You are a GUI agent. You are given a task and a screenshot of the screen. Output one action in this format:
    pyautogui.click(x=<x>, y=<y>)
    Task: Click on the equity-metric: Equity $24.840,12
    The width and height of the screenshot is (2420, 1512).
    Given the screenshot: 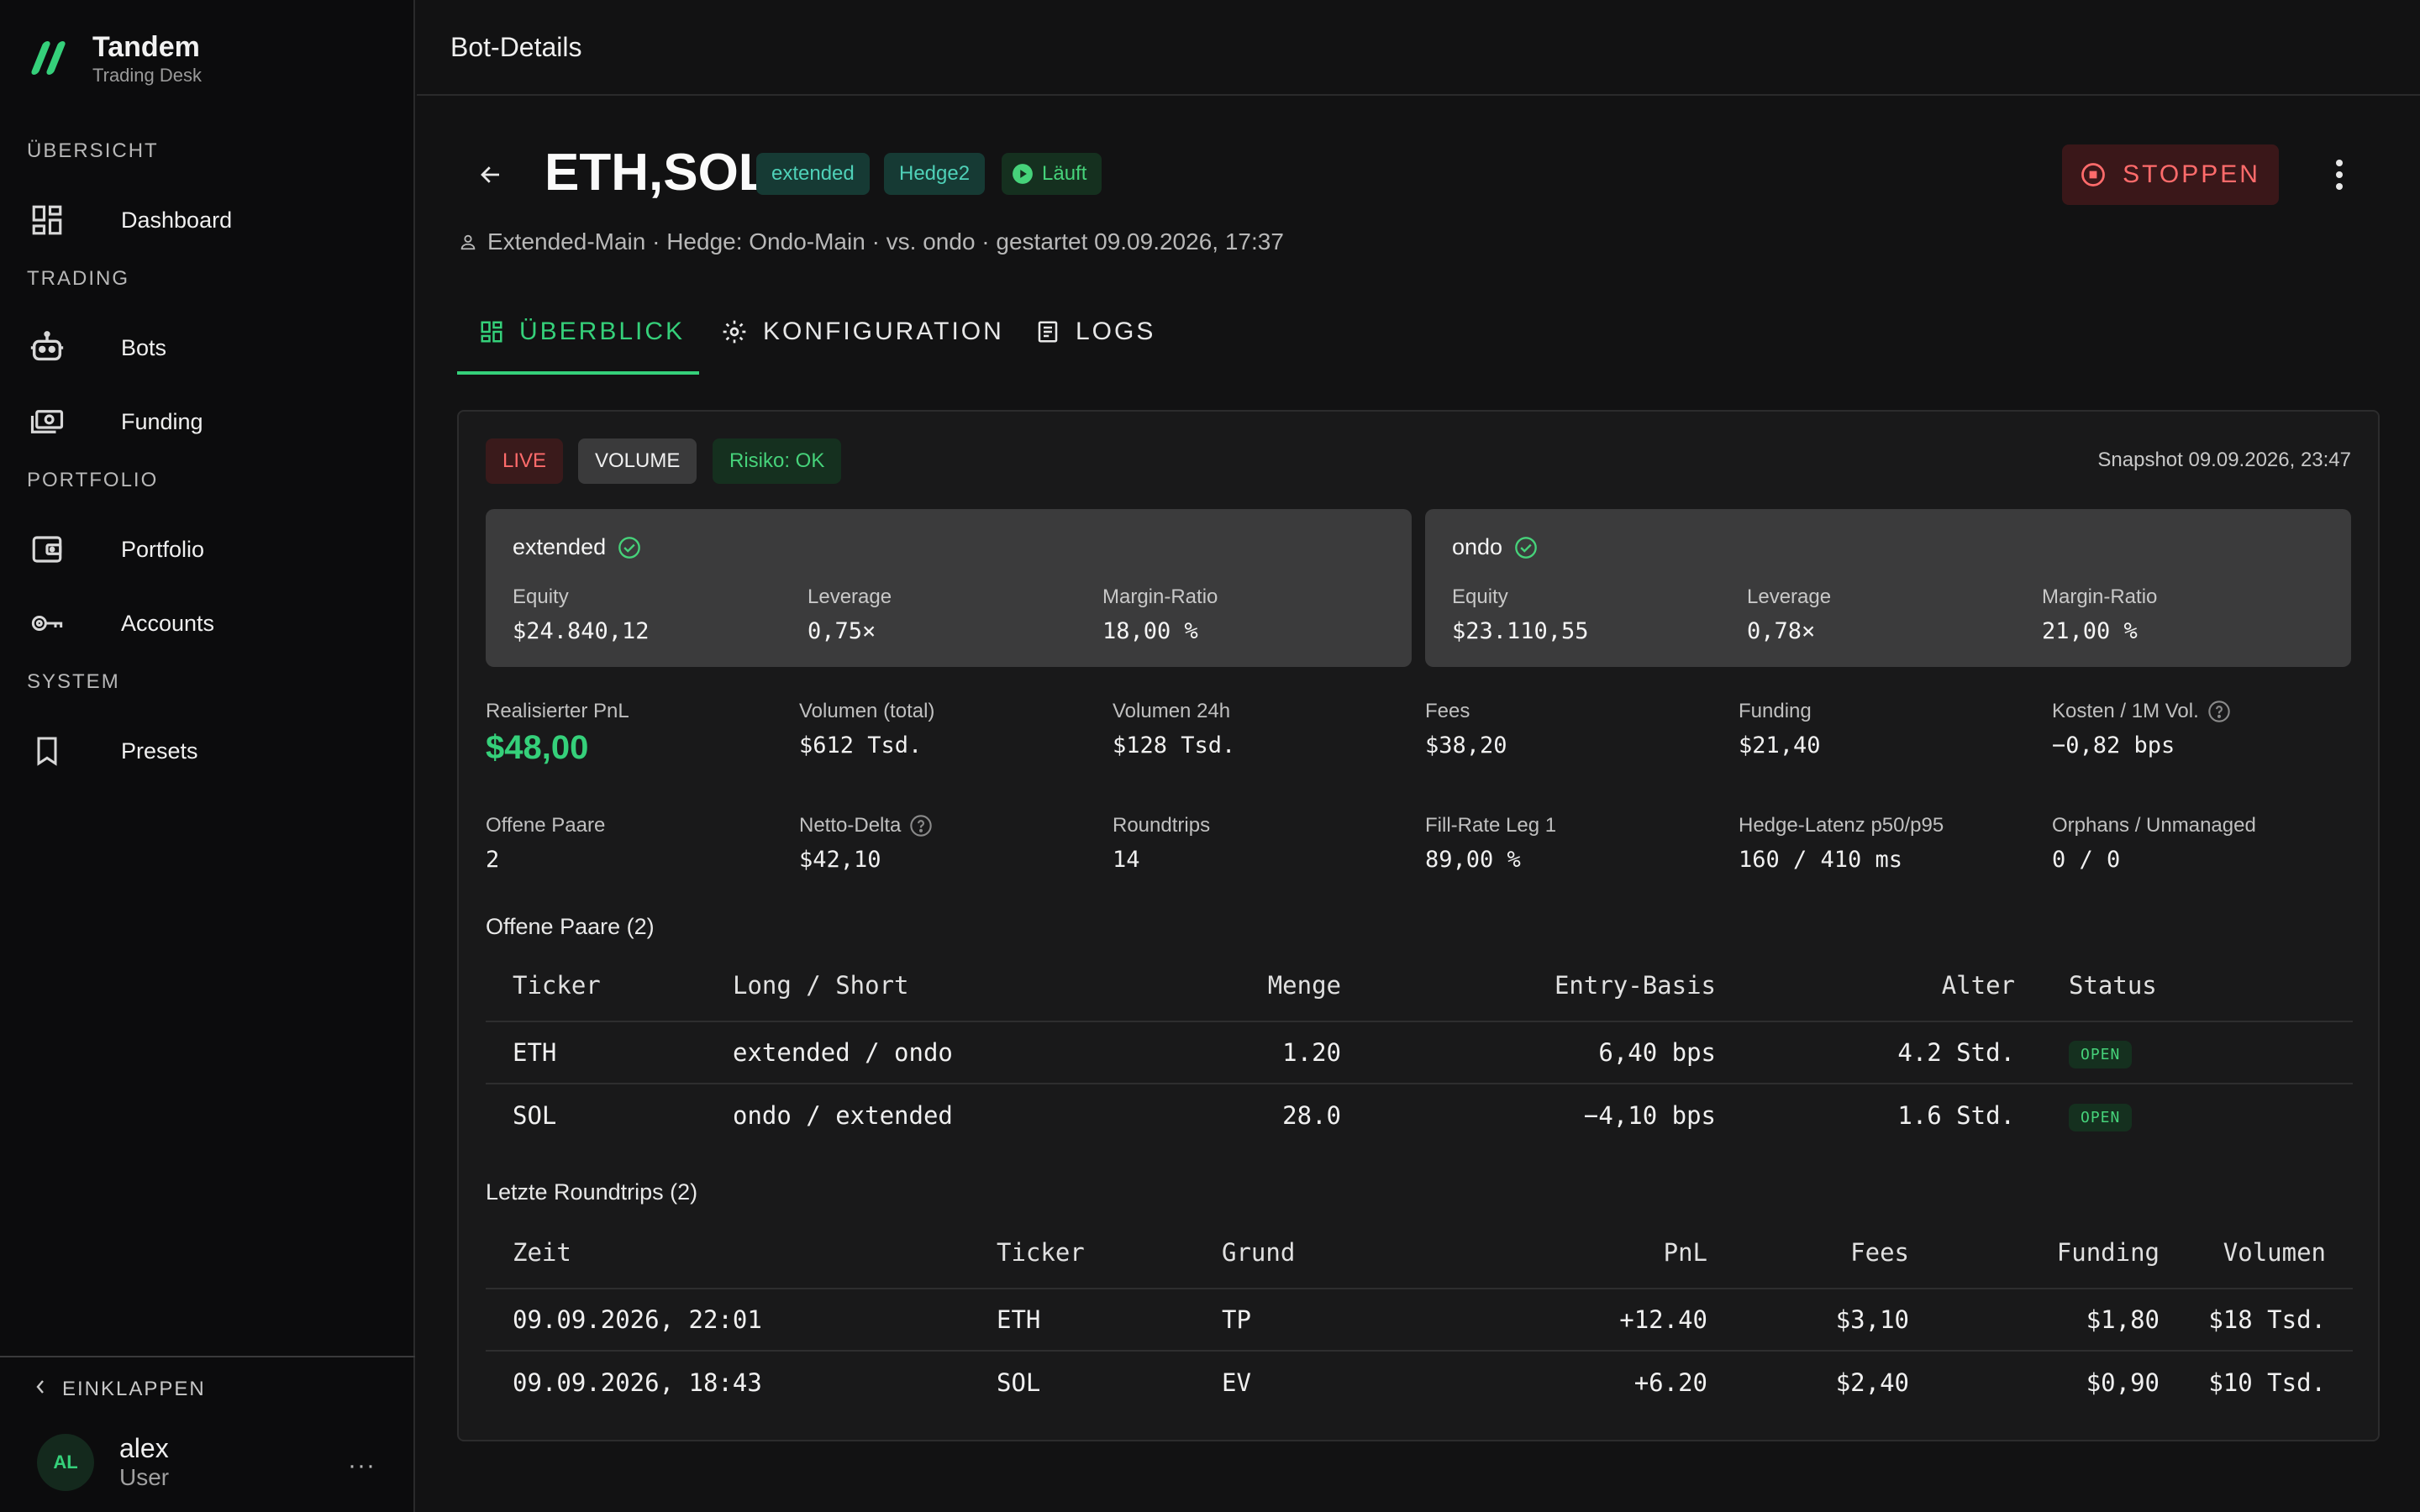 What is the action you would take?
    pyautogui.click(x=582, y=614)
    